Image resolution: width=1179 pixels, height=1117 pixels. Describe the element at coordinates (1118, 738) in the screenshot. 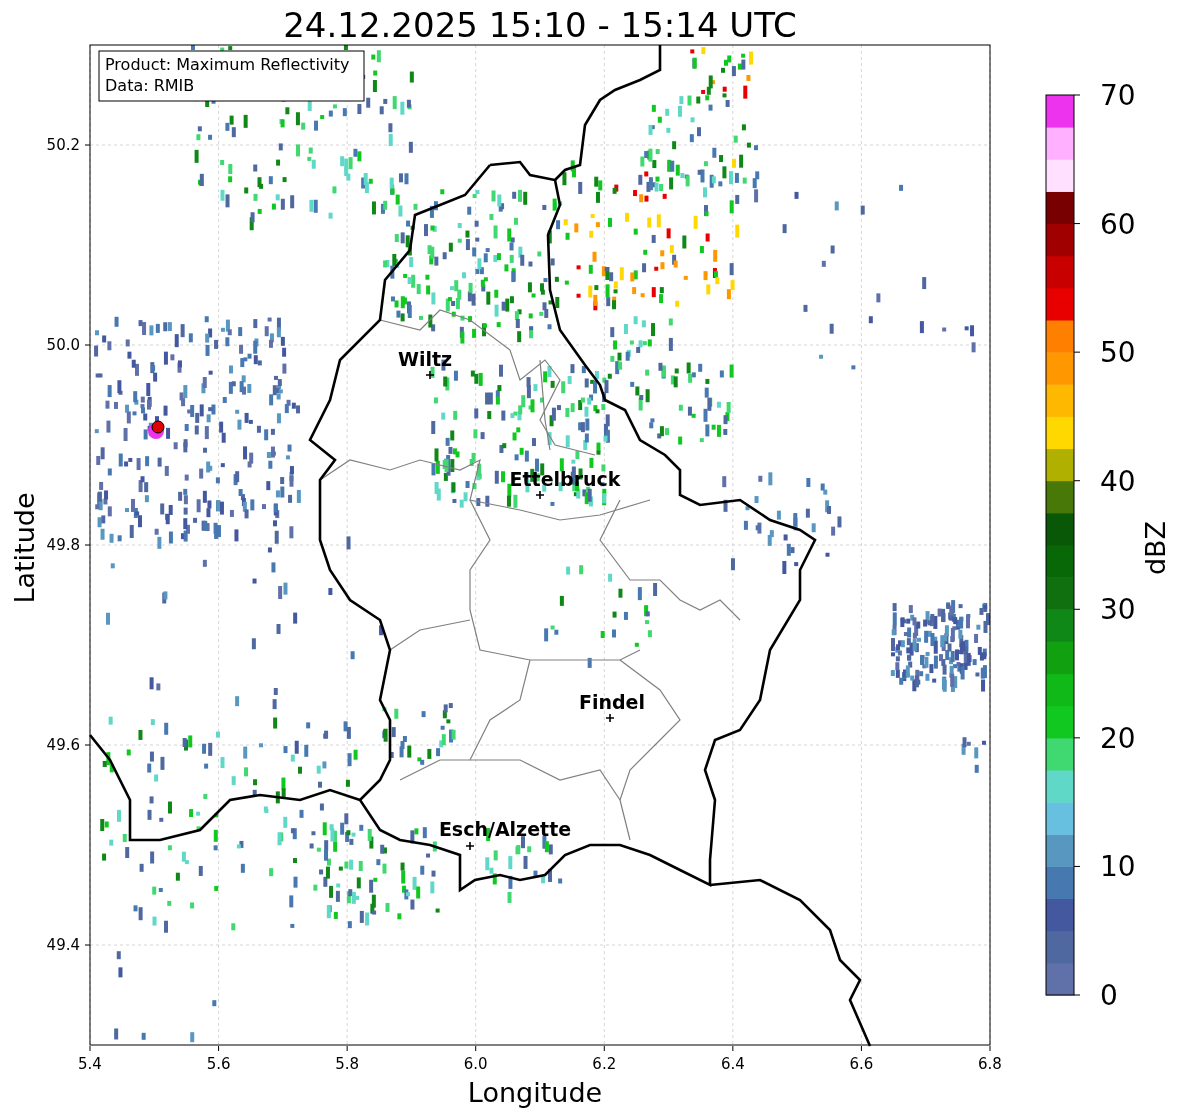

I see `colorbar-tick-label: 20` at that location.